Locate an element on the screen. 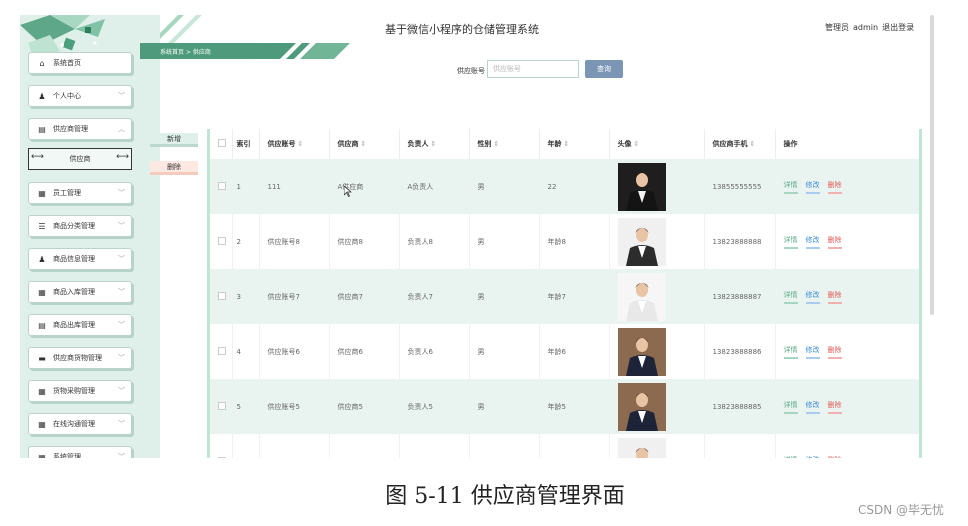 This screenshot has width=968, height=526. cell-phone is located at coordinates (740, 446).